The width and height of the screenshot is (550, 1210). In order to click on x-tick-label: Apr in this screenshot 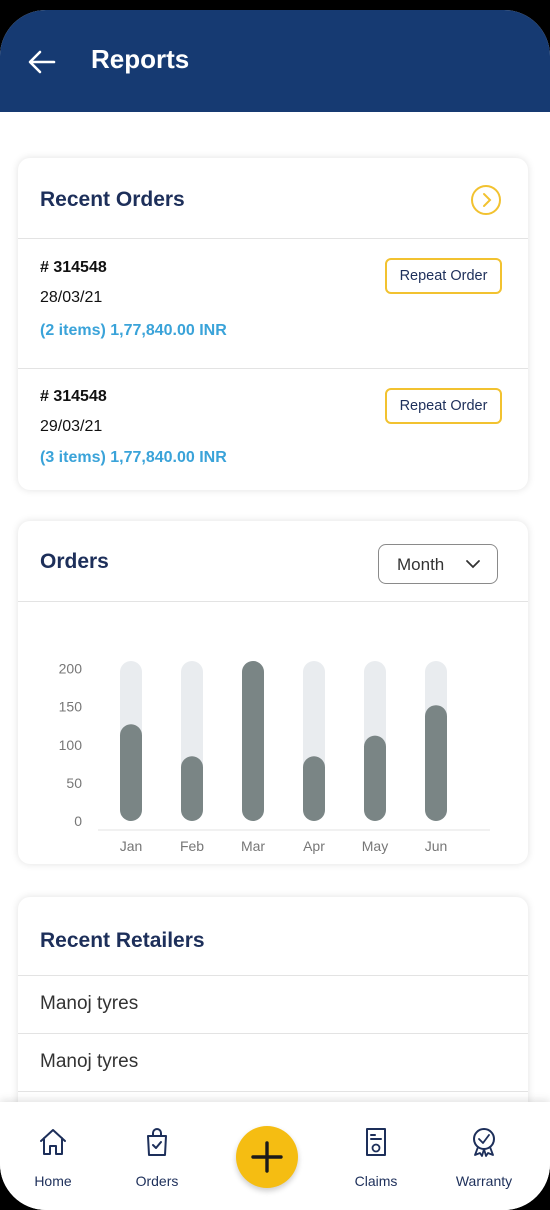, I will do `click(314, 846)`.